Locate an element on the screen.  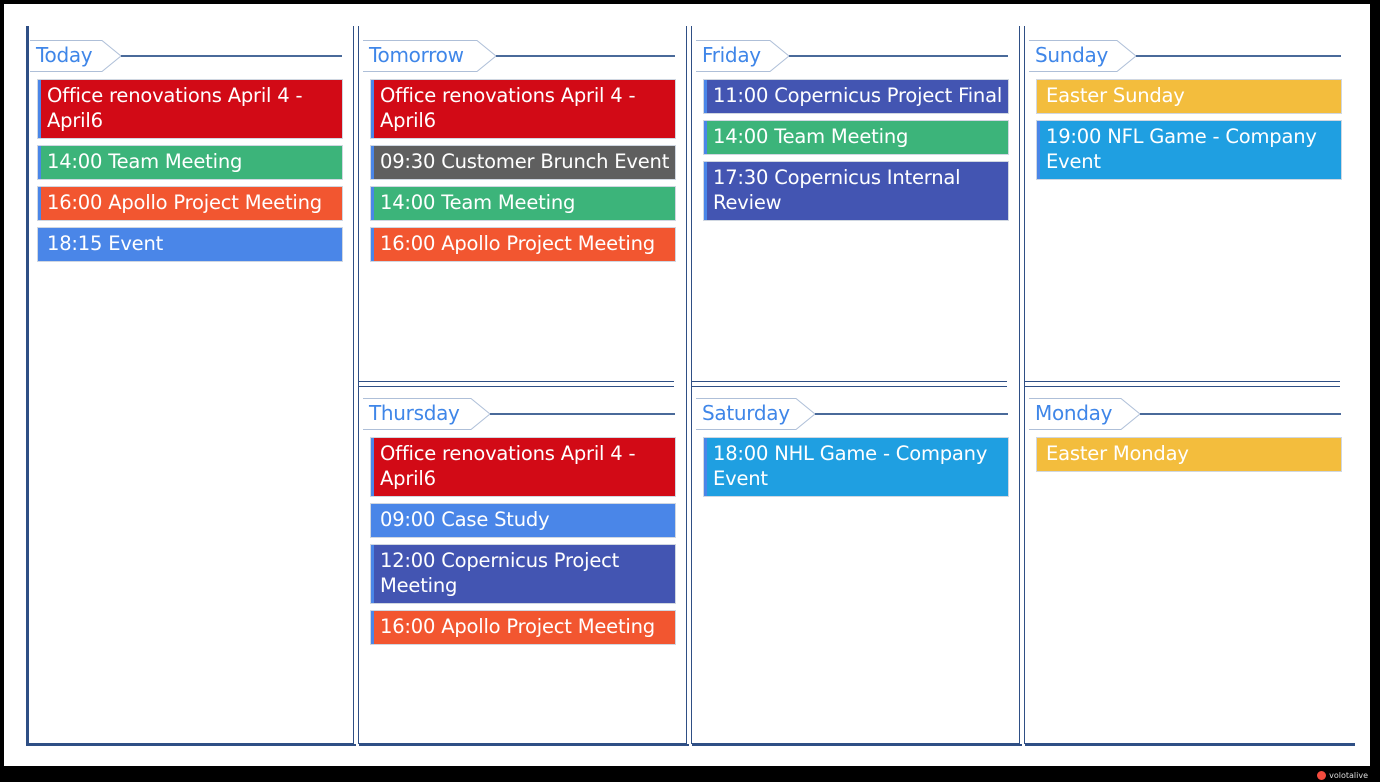
day-header-thursday: Thursday is located at coordinates (519, 414).